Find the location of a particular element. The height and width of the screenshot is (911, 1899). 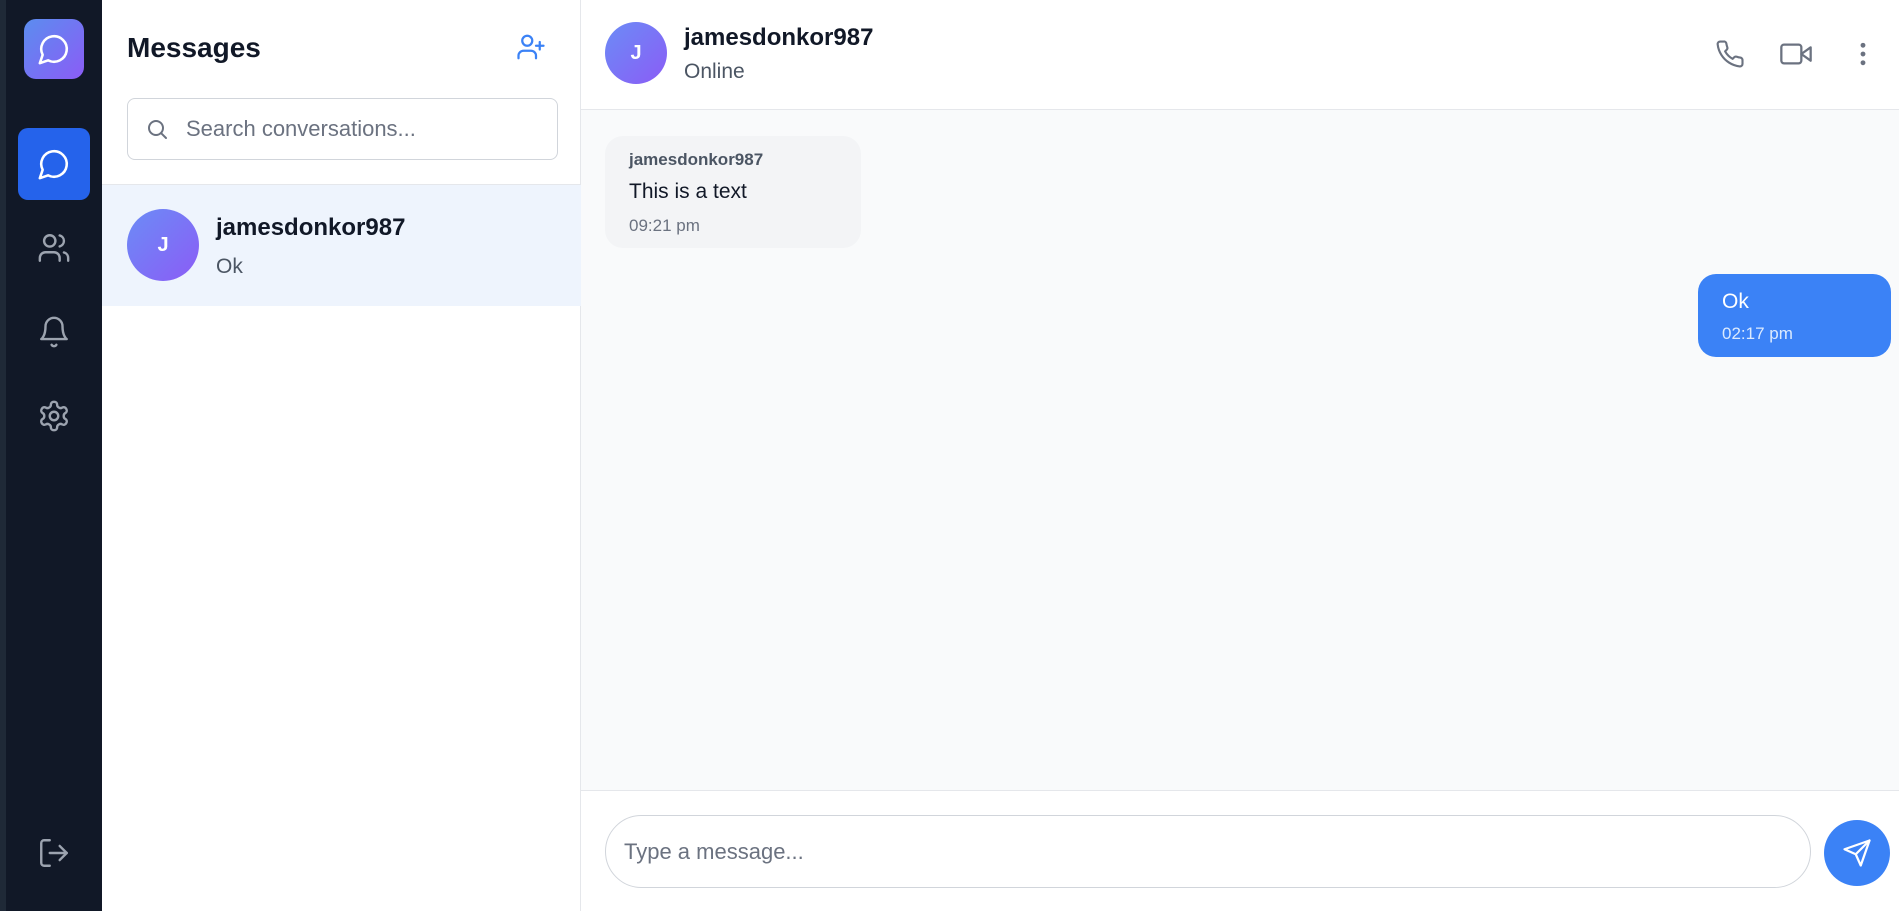

more-options-button is located at coordinates (1863, 54).